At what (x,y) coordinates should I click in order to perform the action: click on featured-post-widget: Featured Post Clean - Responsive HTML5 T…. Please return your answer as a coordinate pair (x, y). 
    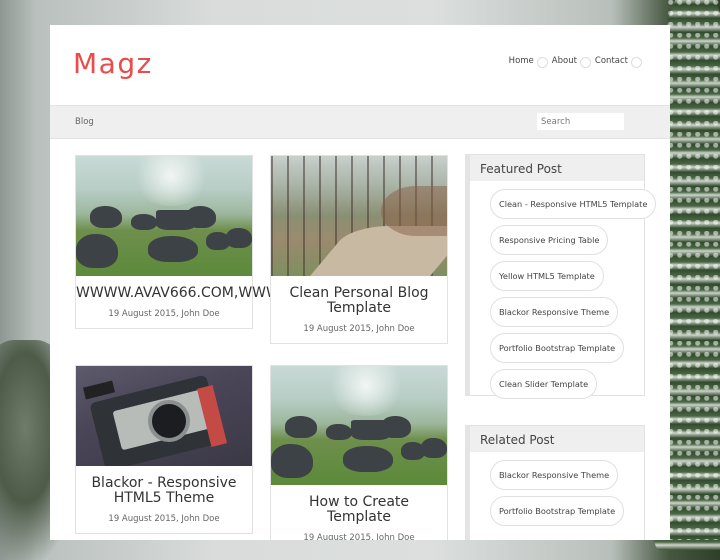
    Looking at the image, I should click on (561, 276).